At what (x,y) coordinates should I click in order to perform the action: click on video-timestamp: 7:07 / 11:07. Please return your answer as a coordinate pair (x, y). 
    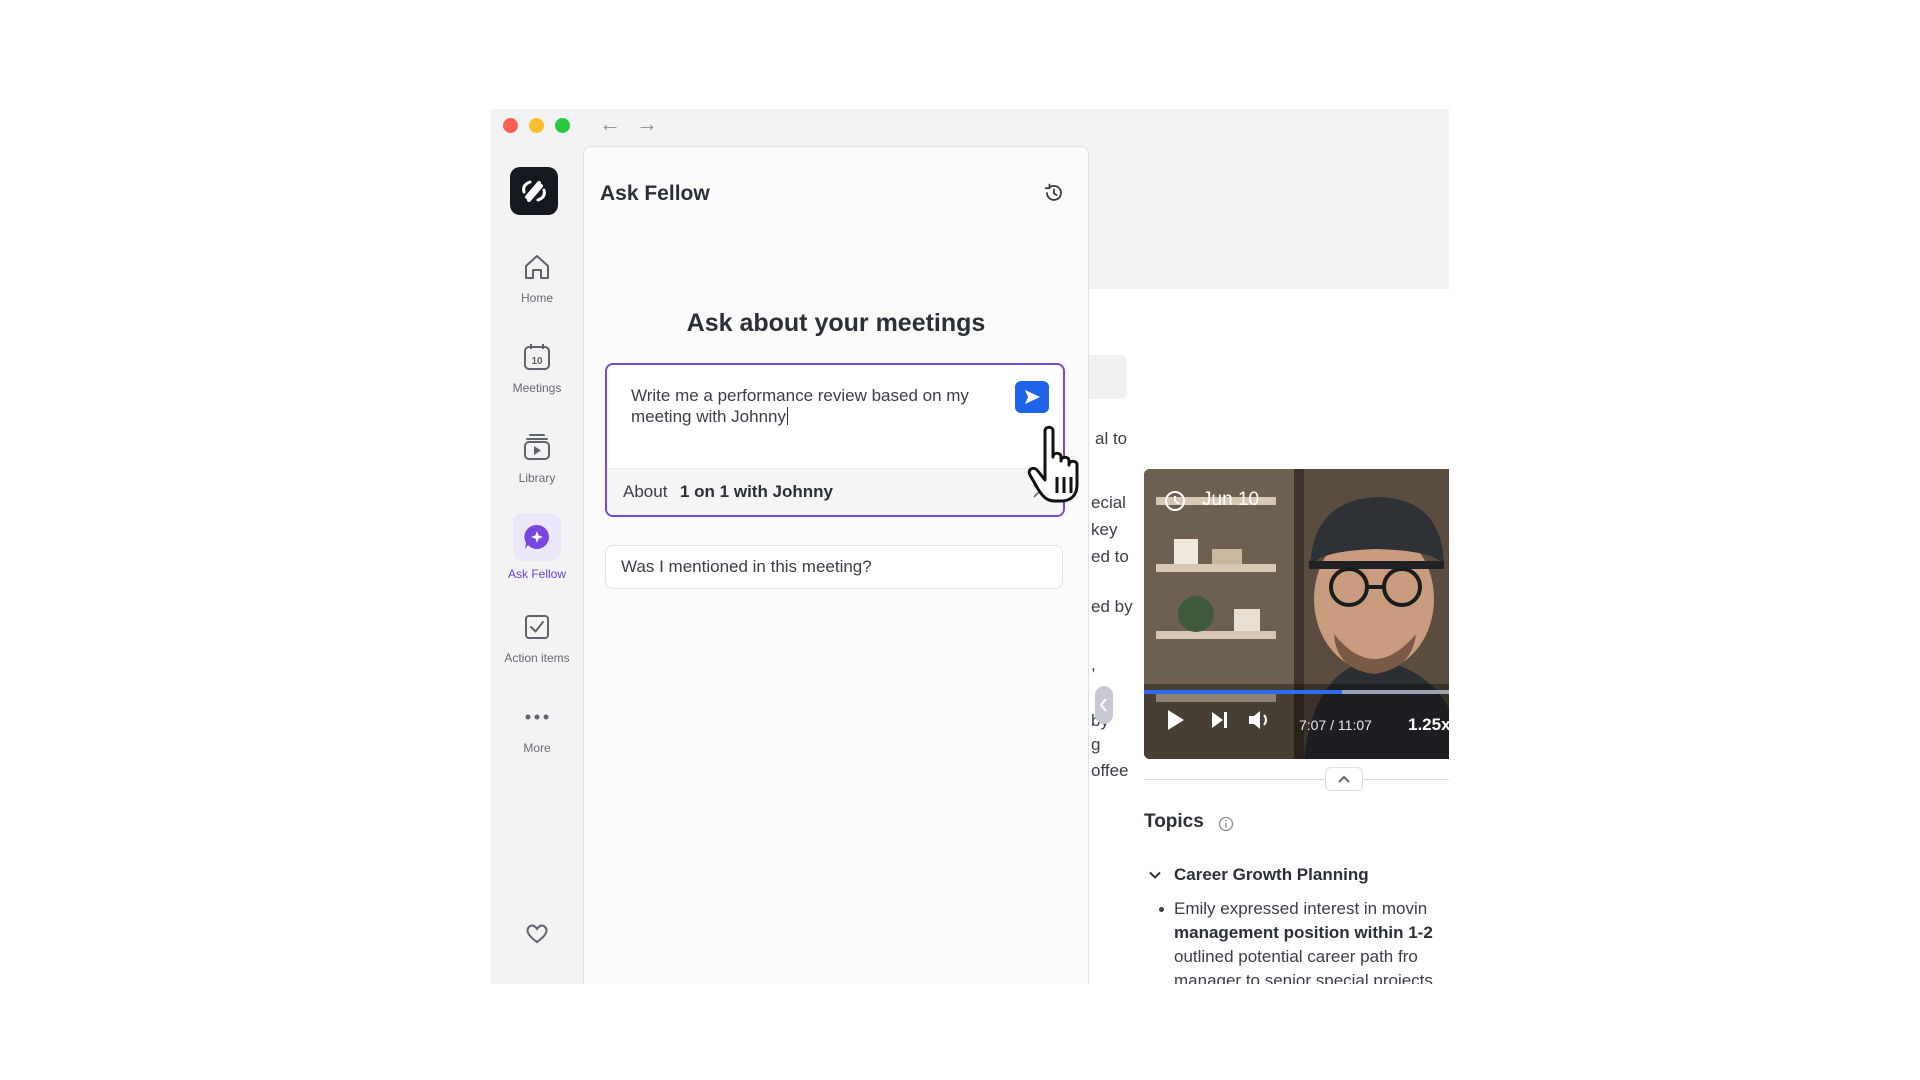
    Looking at the image, I should click on (1335, 725).